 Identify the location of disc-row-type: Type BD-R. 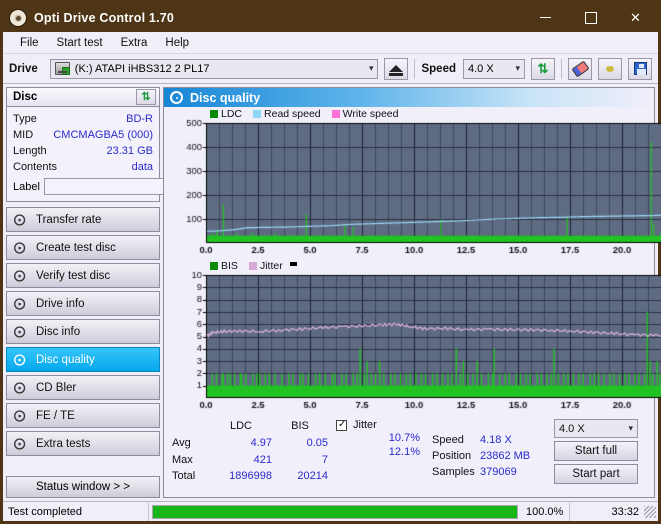
(83, 119).